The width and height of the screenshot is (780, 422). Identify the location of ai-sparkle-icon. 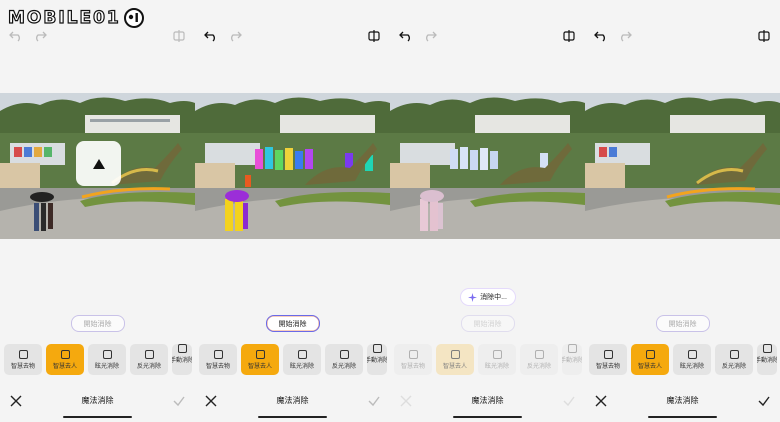
(473, 297).